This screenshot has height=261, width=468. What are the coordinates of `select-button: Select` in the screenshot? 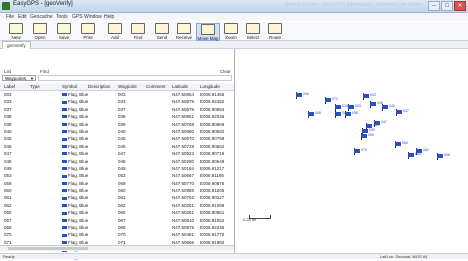 It's located at (253, 31).